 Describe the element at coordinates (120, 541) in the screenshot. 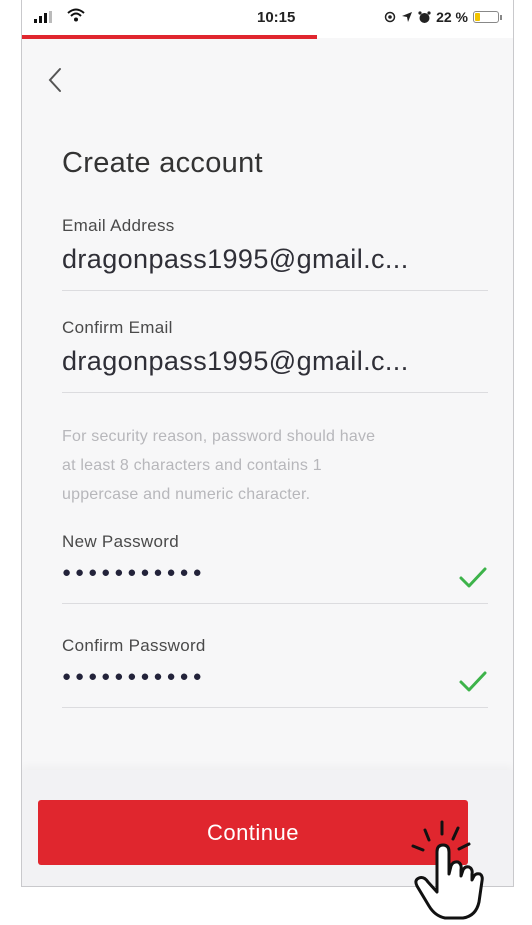

I see `new-password-label: New Password` at that location.